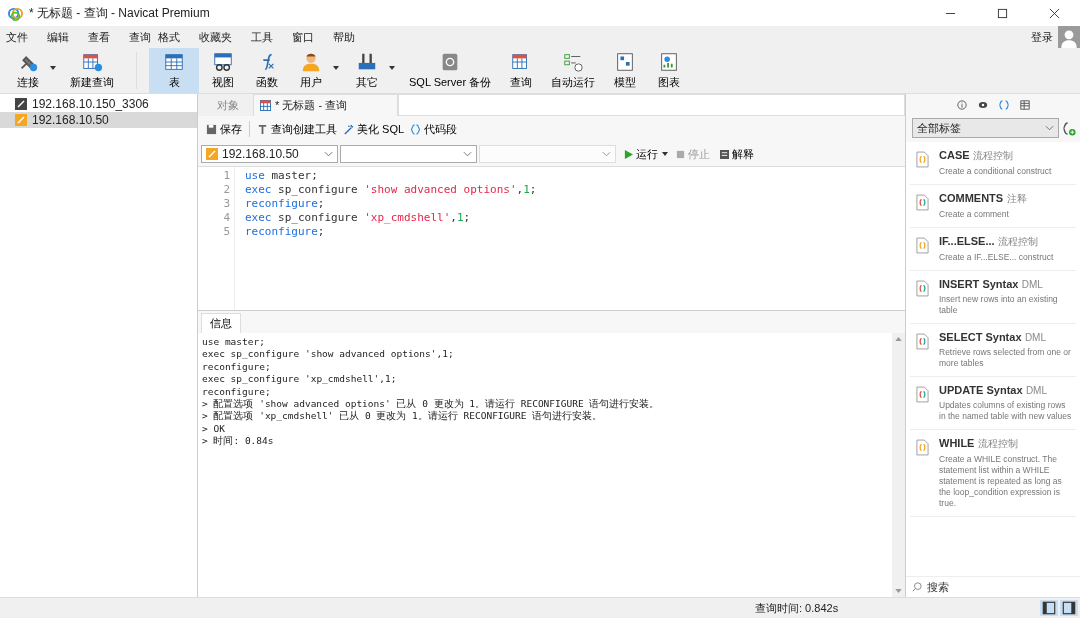 The width and height of the screenshot is (1080, 618). I want to click on toolbar-button: 用户, so click(311, 70).